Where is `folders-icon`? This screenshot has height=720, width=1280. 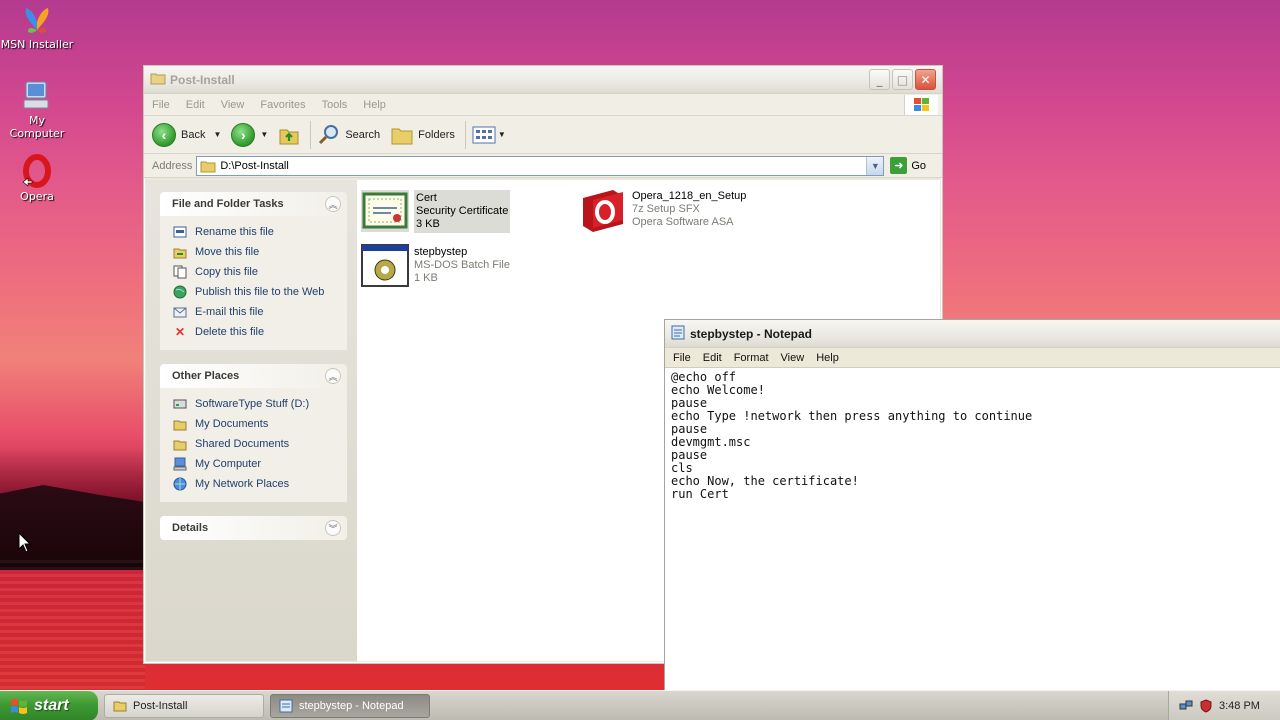 folders-icon is located at coordinates (402, 136).